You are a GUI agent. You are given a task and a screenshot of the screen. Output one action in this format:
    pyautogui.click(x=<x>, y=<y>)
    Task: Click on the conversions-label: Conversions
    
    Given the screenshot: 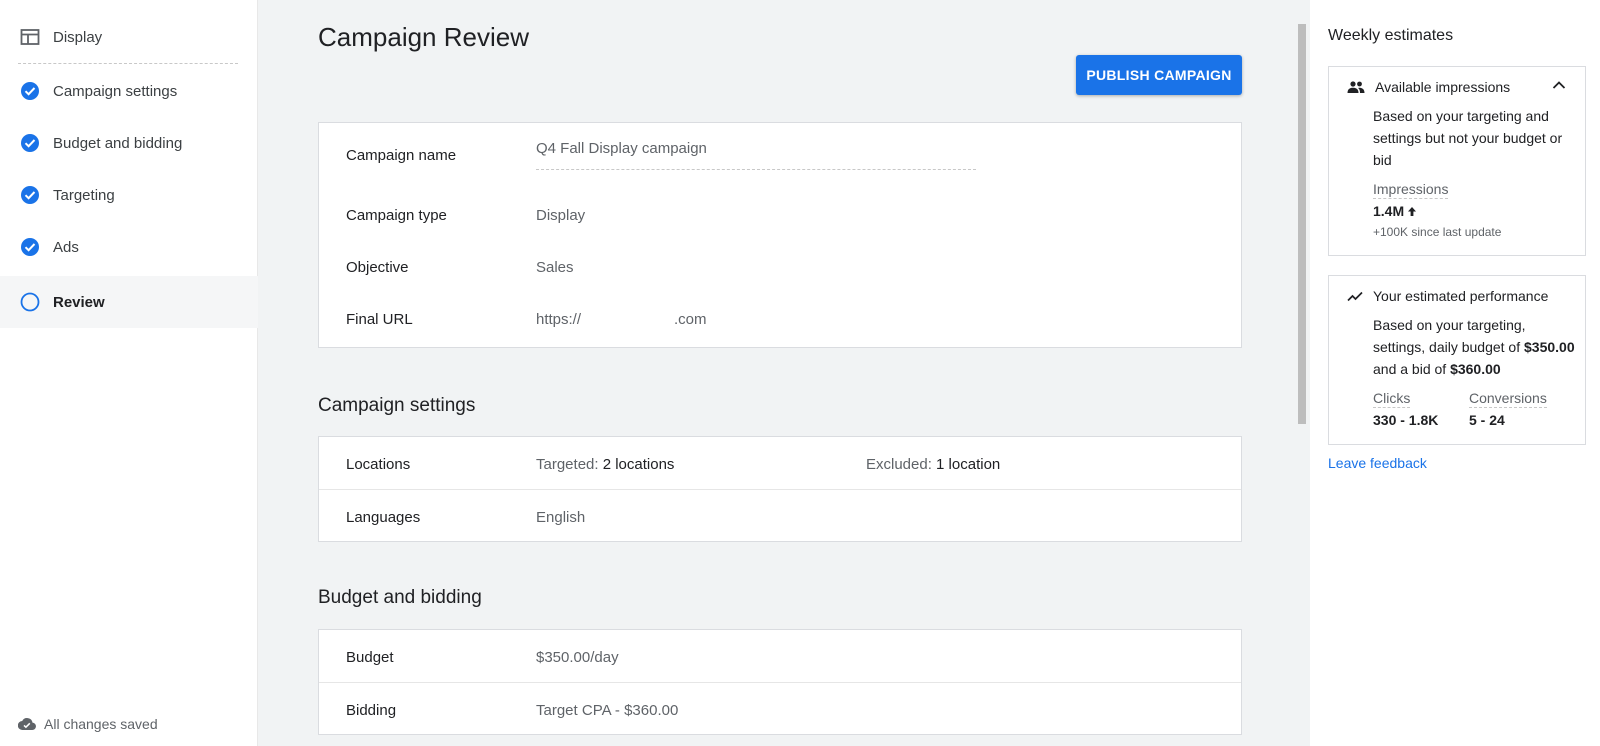 What is the action you would take?
    pyautogui.click(x=1508, y=399)
    